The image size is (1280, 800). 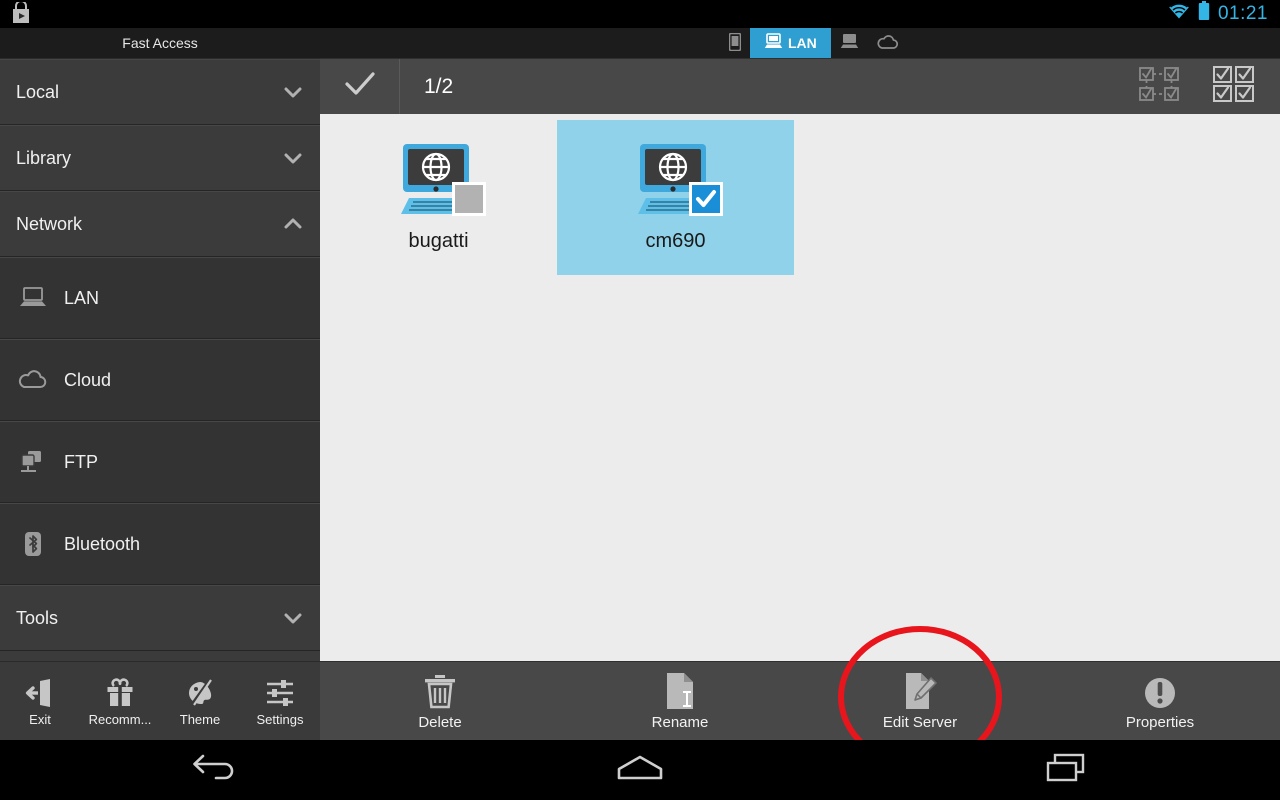 What do you see at coordinates (1234, 86) in the screenshot?
I see `select-all-icon` at bounding box center [1234, 86].